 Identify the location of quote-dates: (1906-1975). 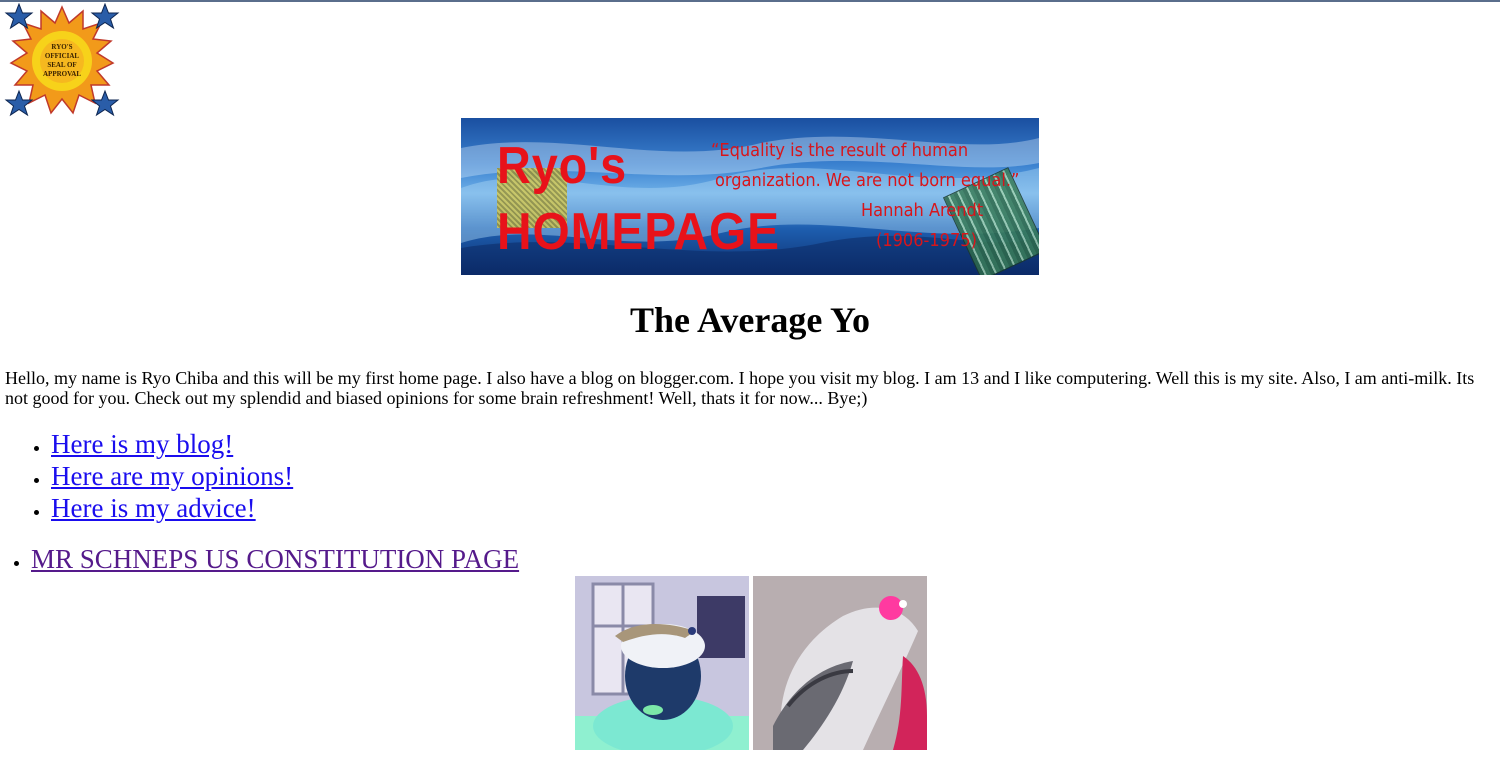
(926, 240).